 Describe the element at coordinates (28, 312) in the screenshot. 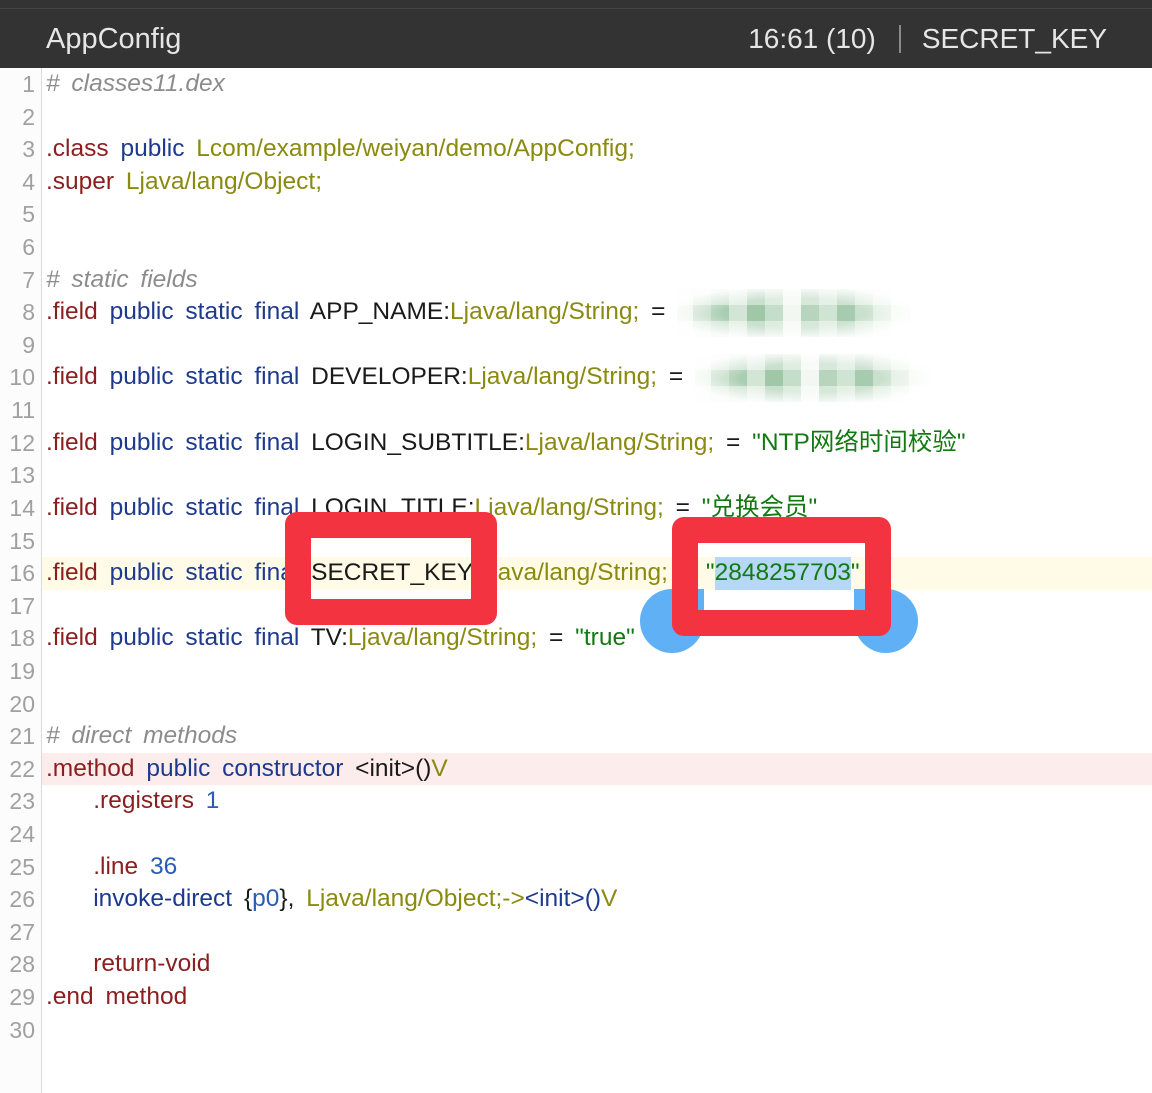

I see `line-number: 8` at that location.